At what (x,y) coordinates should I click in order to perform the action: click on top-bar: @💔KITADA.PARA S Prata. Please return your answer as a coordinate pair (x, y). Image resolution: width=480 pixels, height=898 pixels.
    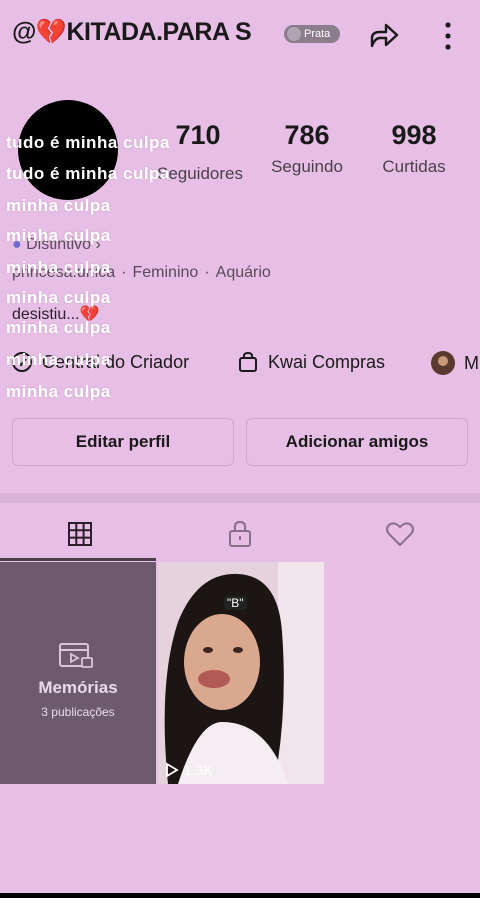
    Looking at the image, I should click on (240, 35).